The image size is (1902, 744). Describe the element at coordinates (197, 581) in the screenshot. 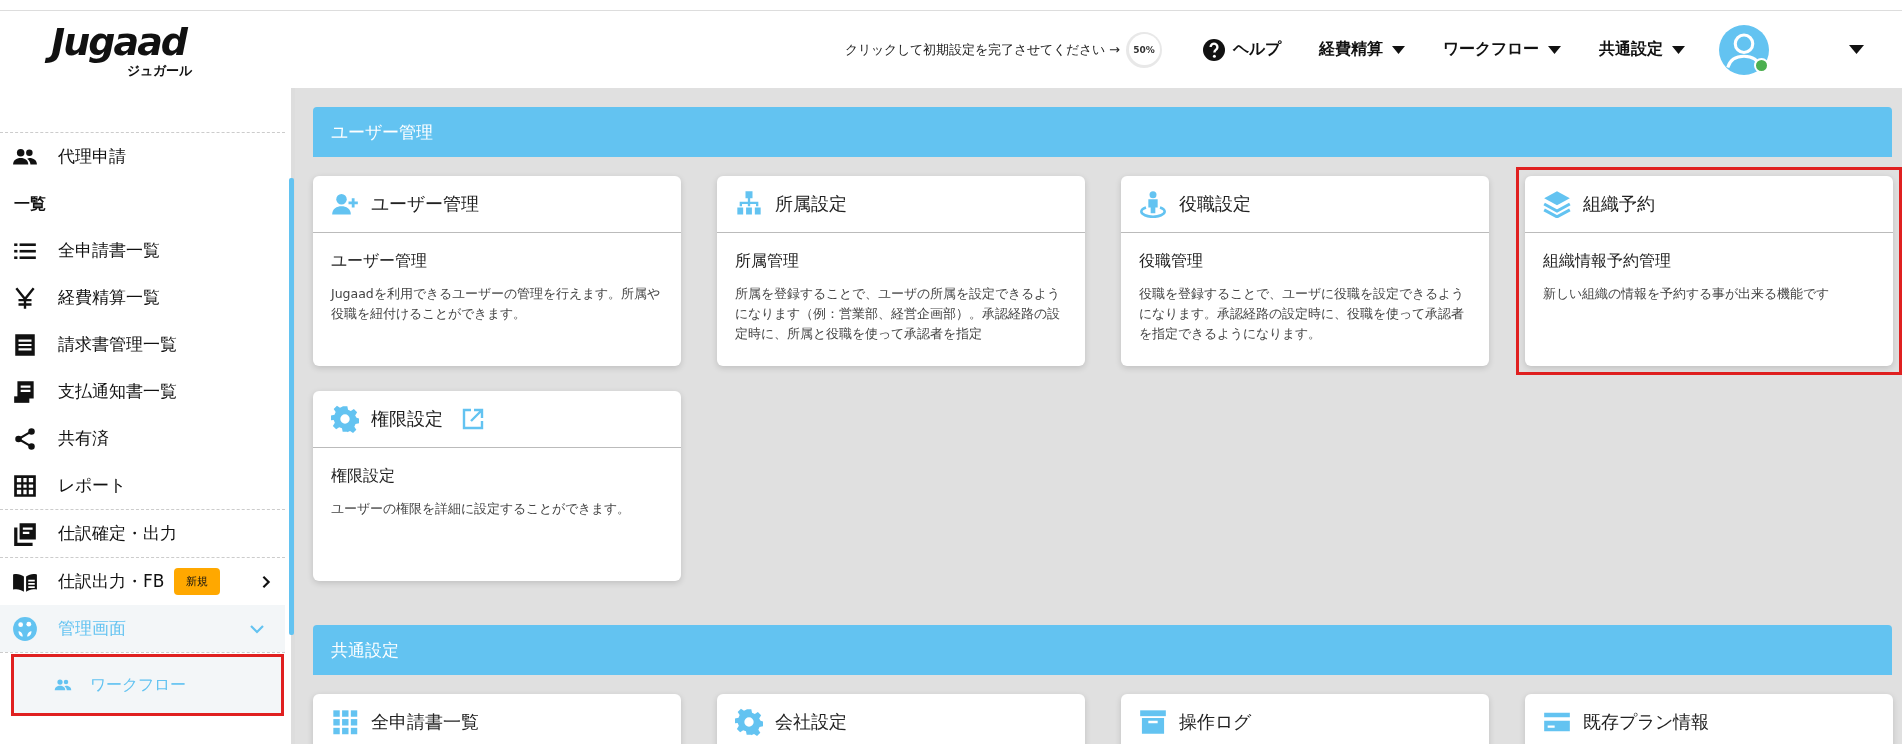

I see `new-badge: 新規` at that location.